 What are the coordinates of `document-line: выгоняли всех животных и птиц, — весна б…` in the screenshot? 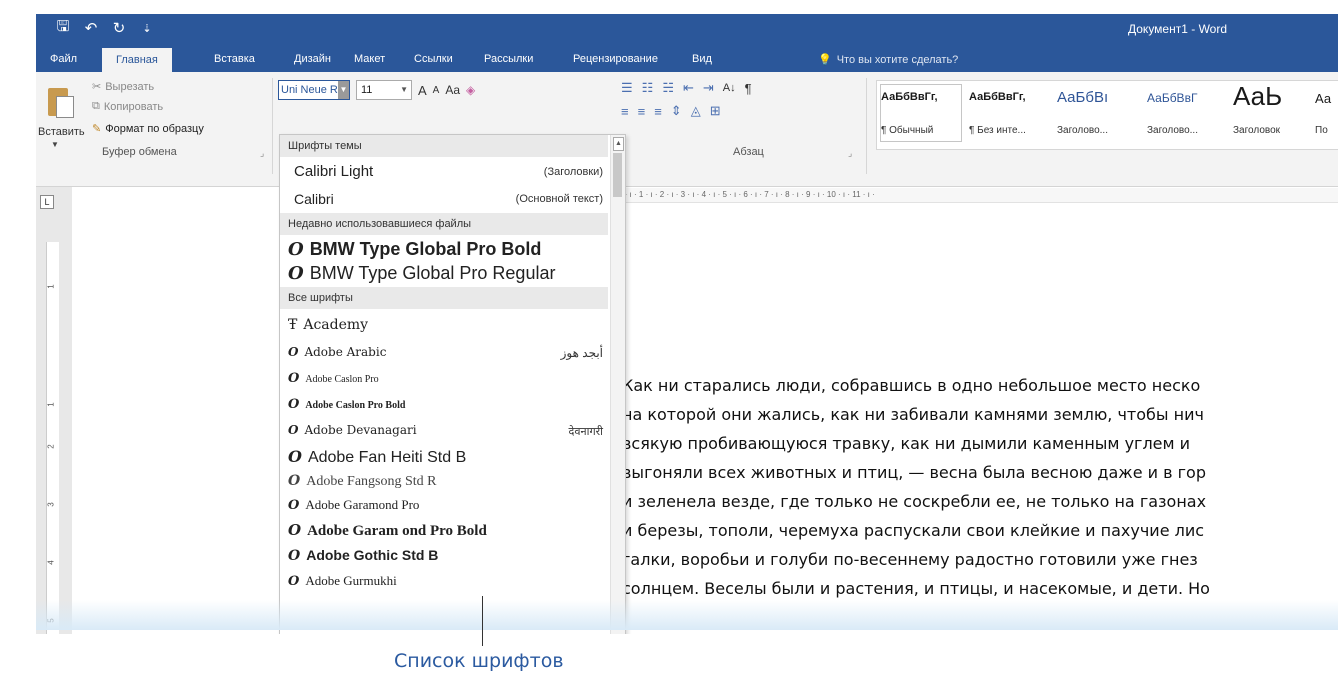 It's located at (914, 472).